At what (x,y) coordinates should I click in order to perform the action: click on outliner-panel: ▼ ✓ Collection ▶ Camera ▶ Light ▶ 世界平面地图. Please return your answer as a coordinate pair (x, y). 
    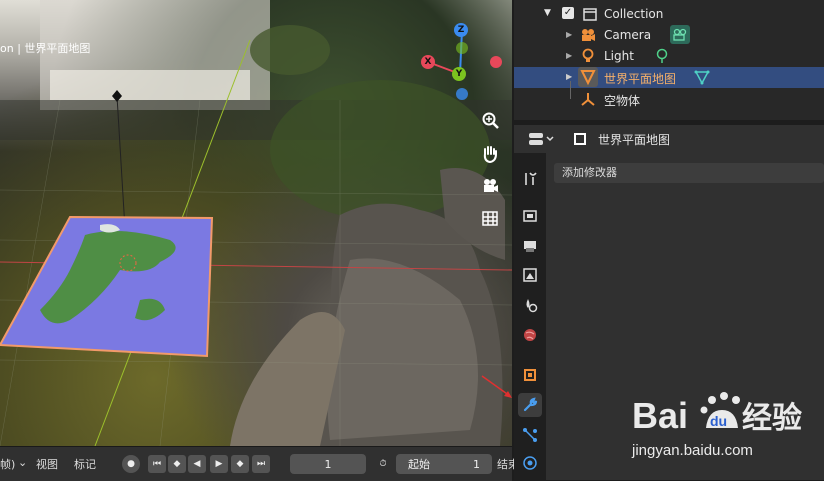
    Looking at the image, I should click on (669, 60).